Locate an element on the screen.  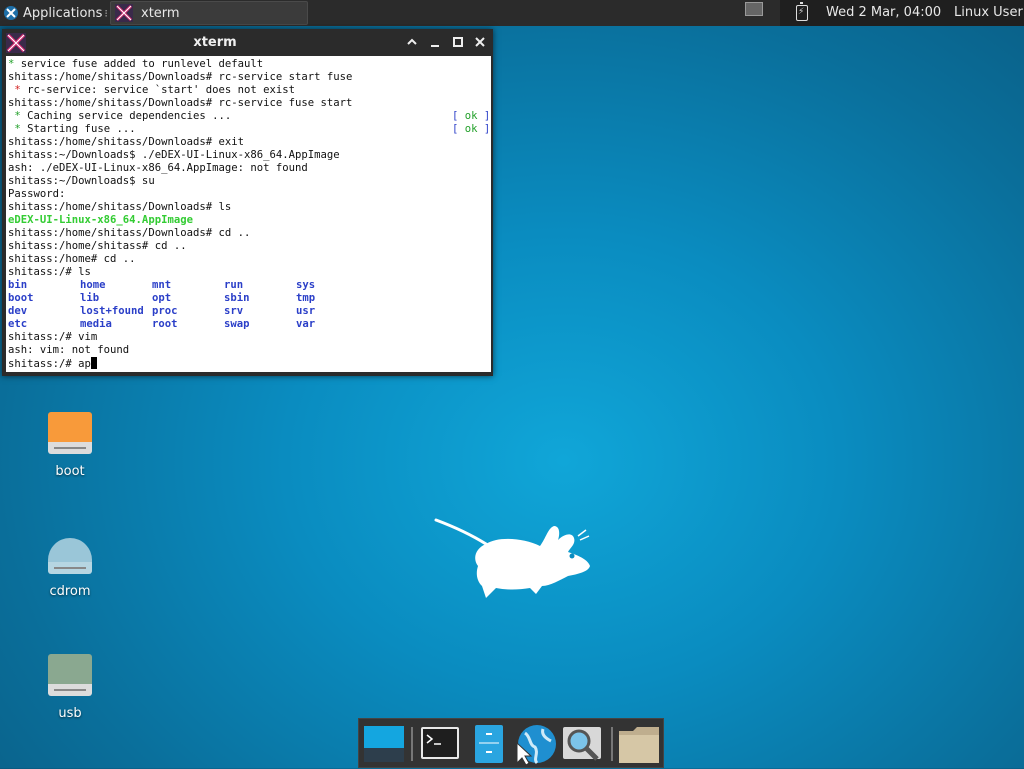
app-finder-launcher is located at coordinates (583, 744).